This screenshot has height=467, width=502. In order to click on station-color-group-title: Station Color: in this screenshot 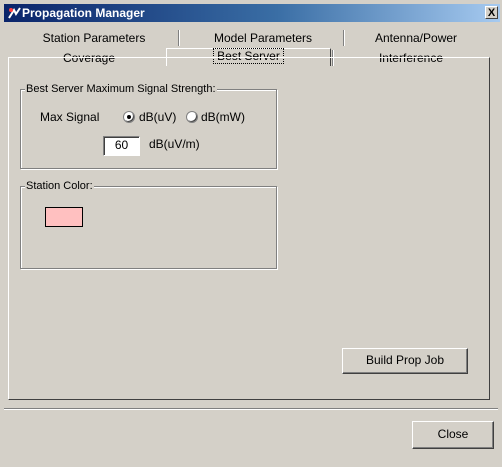, I will do `click(59, 186)`.